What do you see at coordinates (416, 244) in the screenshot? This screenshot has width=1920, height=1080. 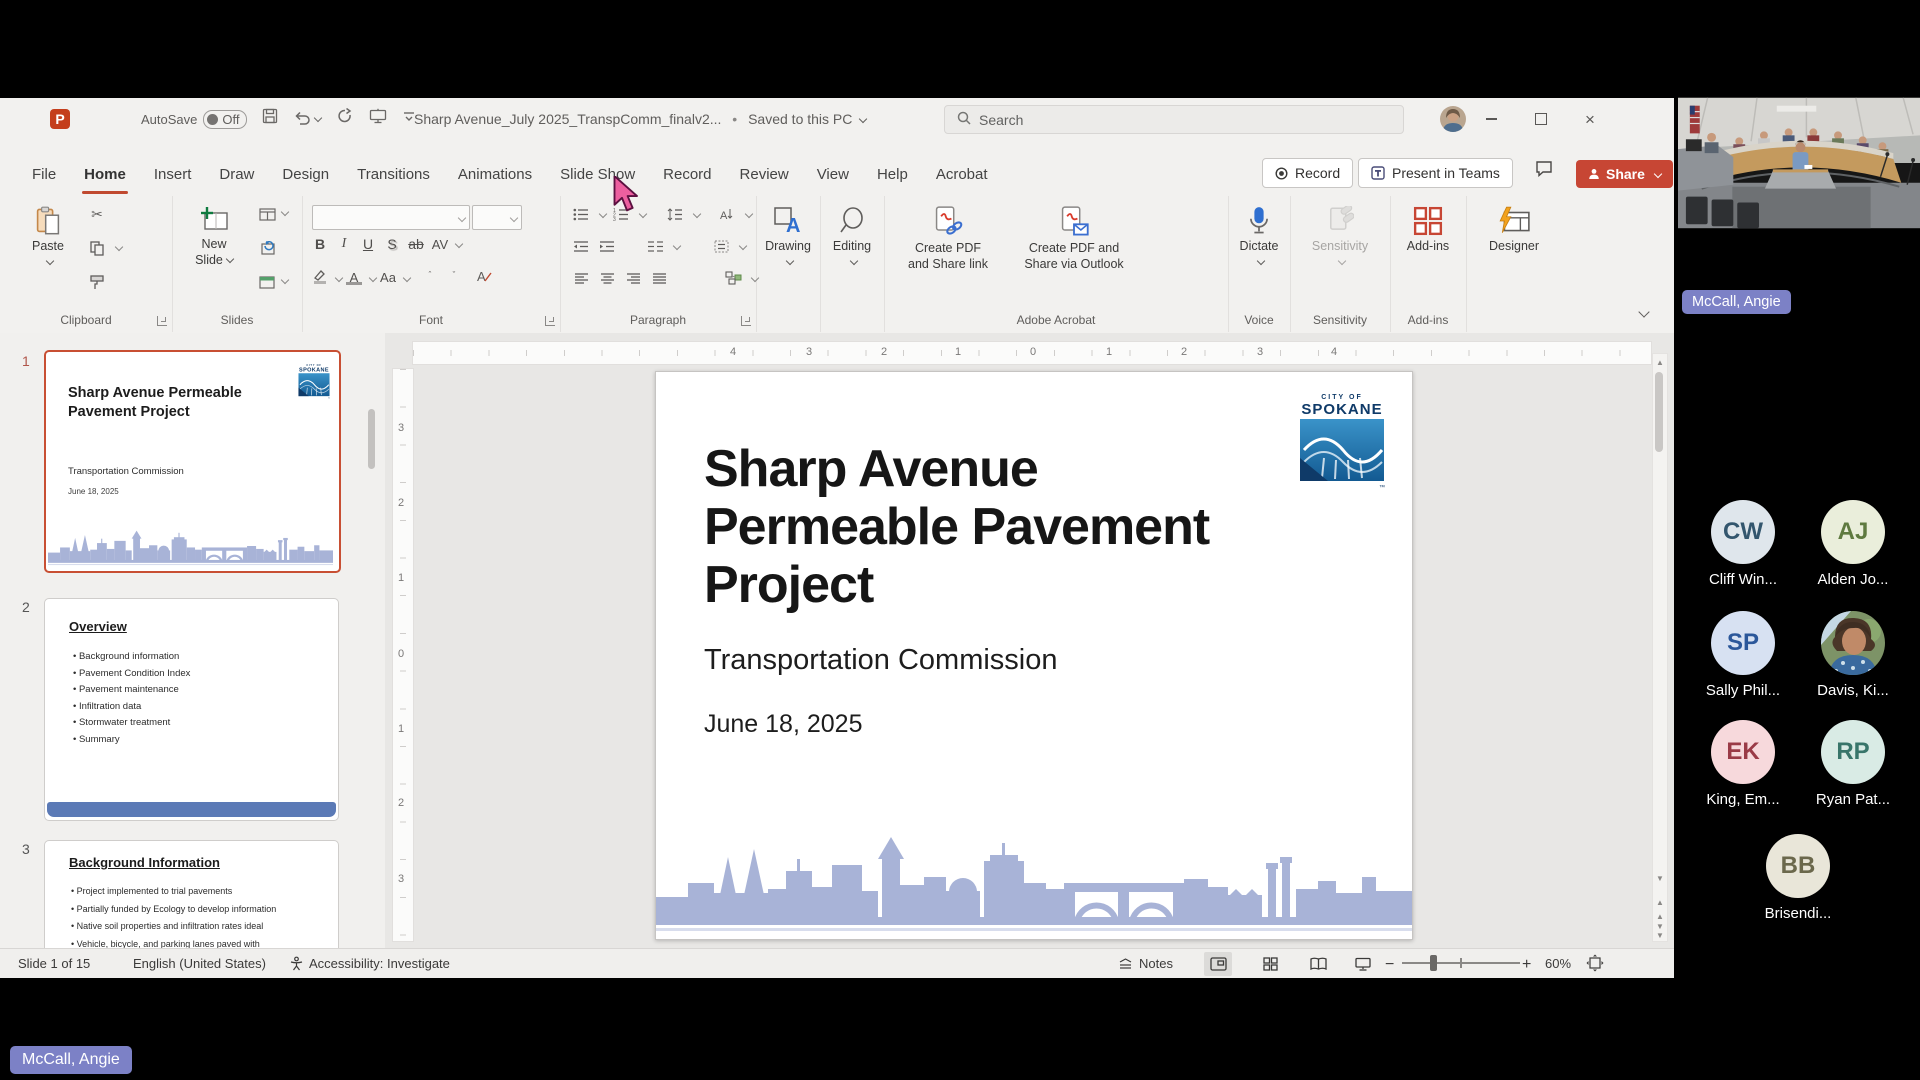 I see `strikethrough-button: ab` at bounding box center [416, 244].